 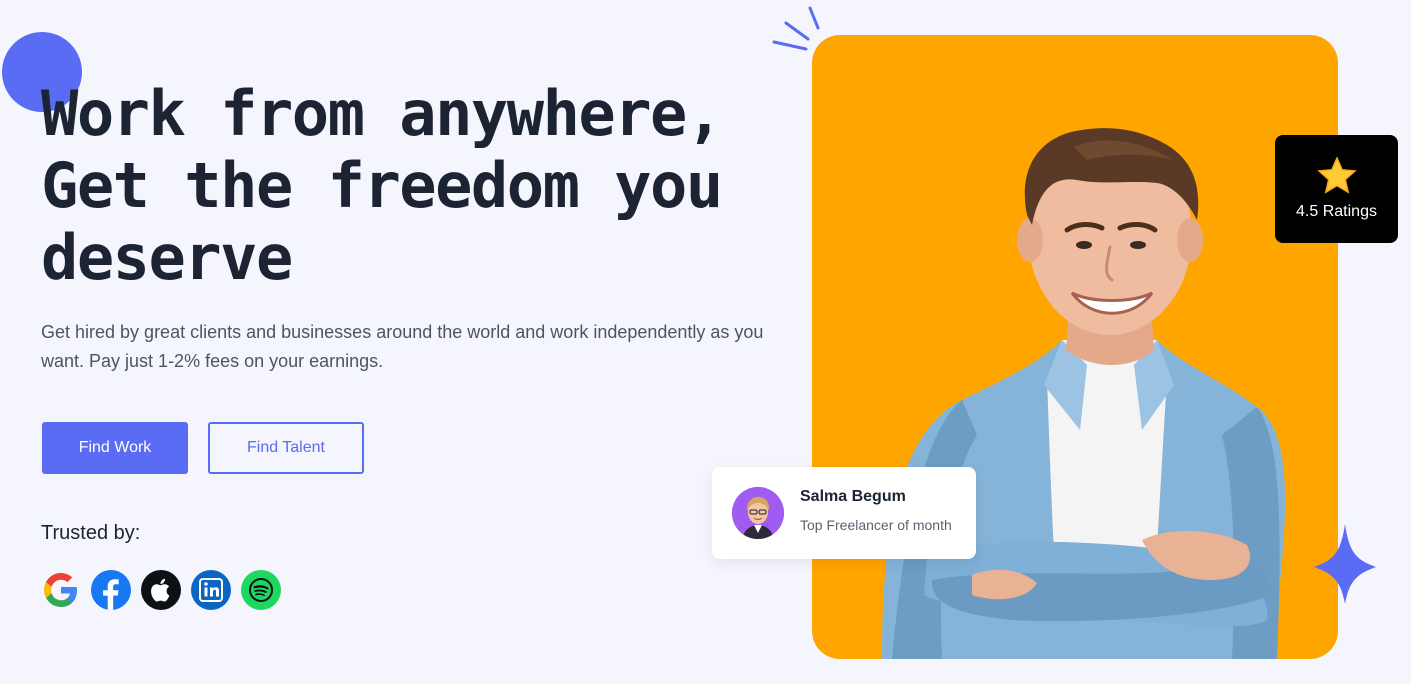 I want to click on find-work-button: Find Work, so click(x=115, y=448).